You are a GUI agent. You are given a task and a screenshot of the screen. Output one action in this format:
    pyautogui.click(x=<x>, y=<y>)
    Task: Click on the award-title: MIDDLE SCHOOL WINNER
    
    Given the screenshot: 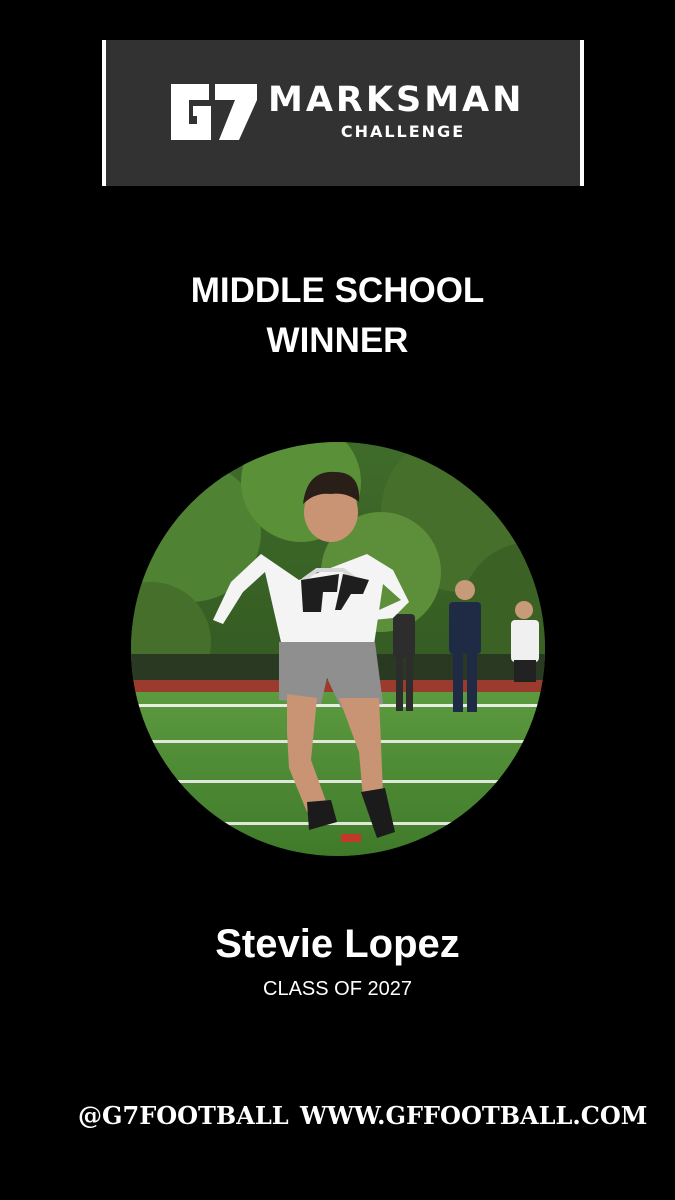 What is the action you would take?
    pyautogui.click(x=337, y=316)
    